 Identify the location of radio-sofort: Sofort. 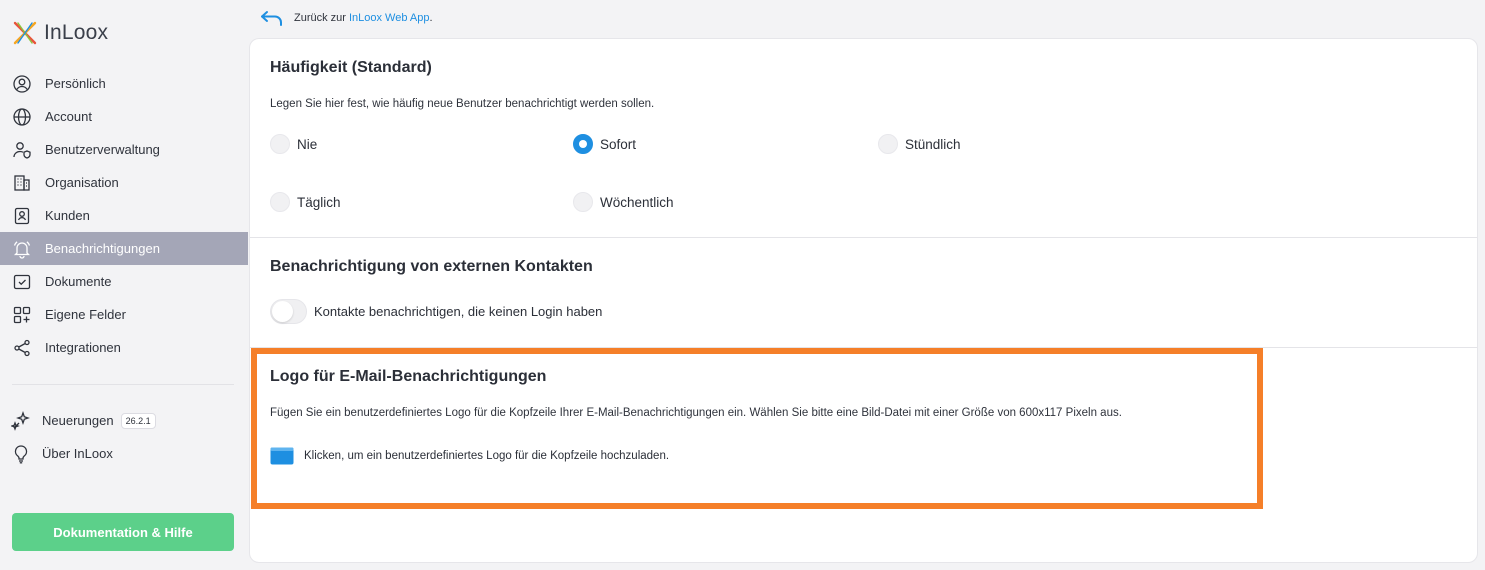
(604, 144).